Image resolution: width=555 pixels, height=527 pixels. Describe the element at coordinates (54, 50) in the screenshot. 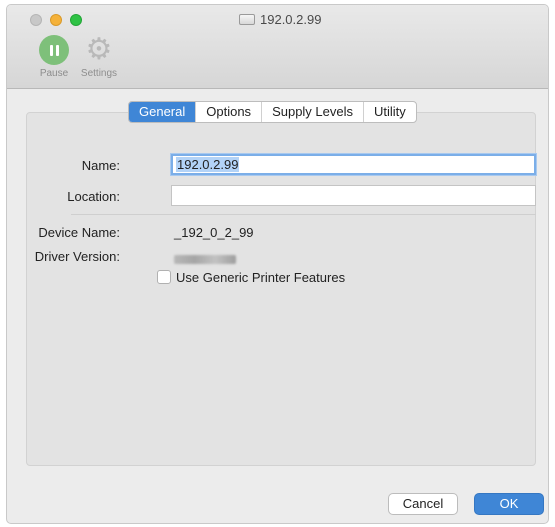

I see `pause-icon` at that location.